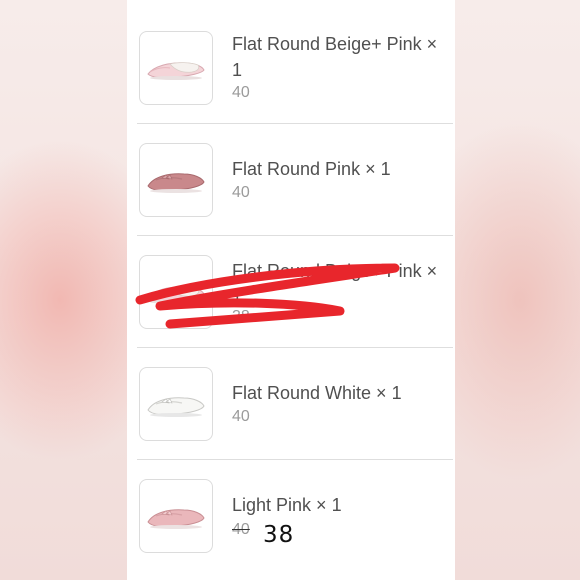 Image resolution: width=580 pixels, height=580 pixels. What do you see at coordinates (287, 505) in the screenshot?
I see `product-title: Light Pink × 1` at bounding box center [287, 505].